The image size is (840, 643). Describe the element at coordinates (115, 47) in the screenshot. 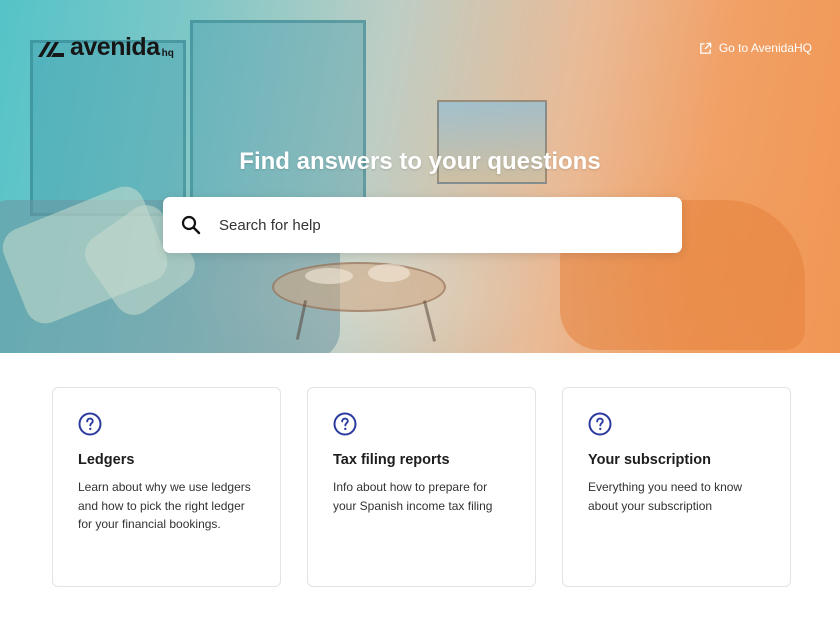

I see `brand-name: avenida` at that location.